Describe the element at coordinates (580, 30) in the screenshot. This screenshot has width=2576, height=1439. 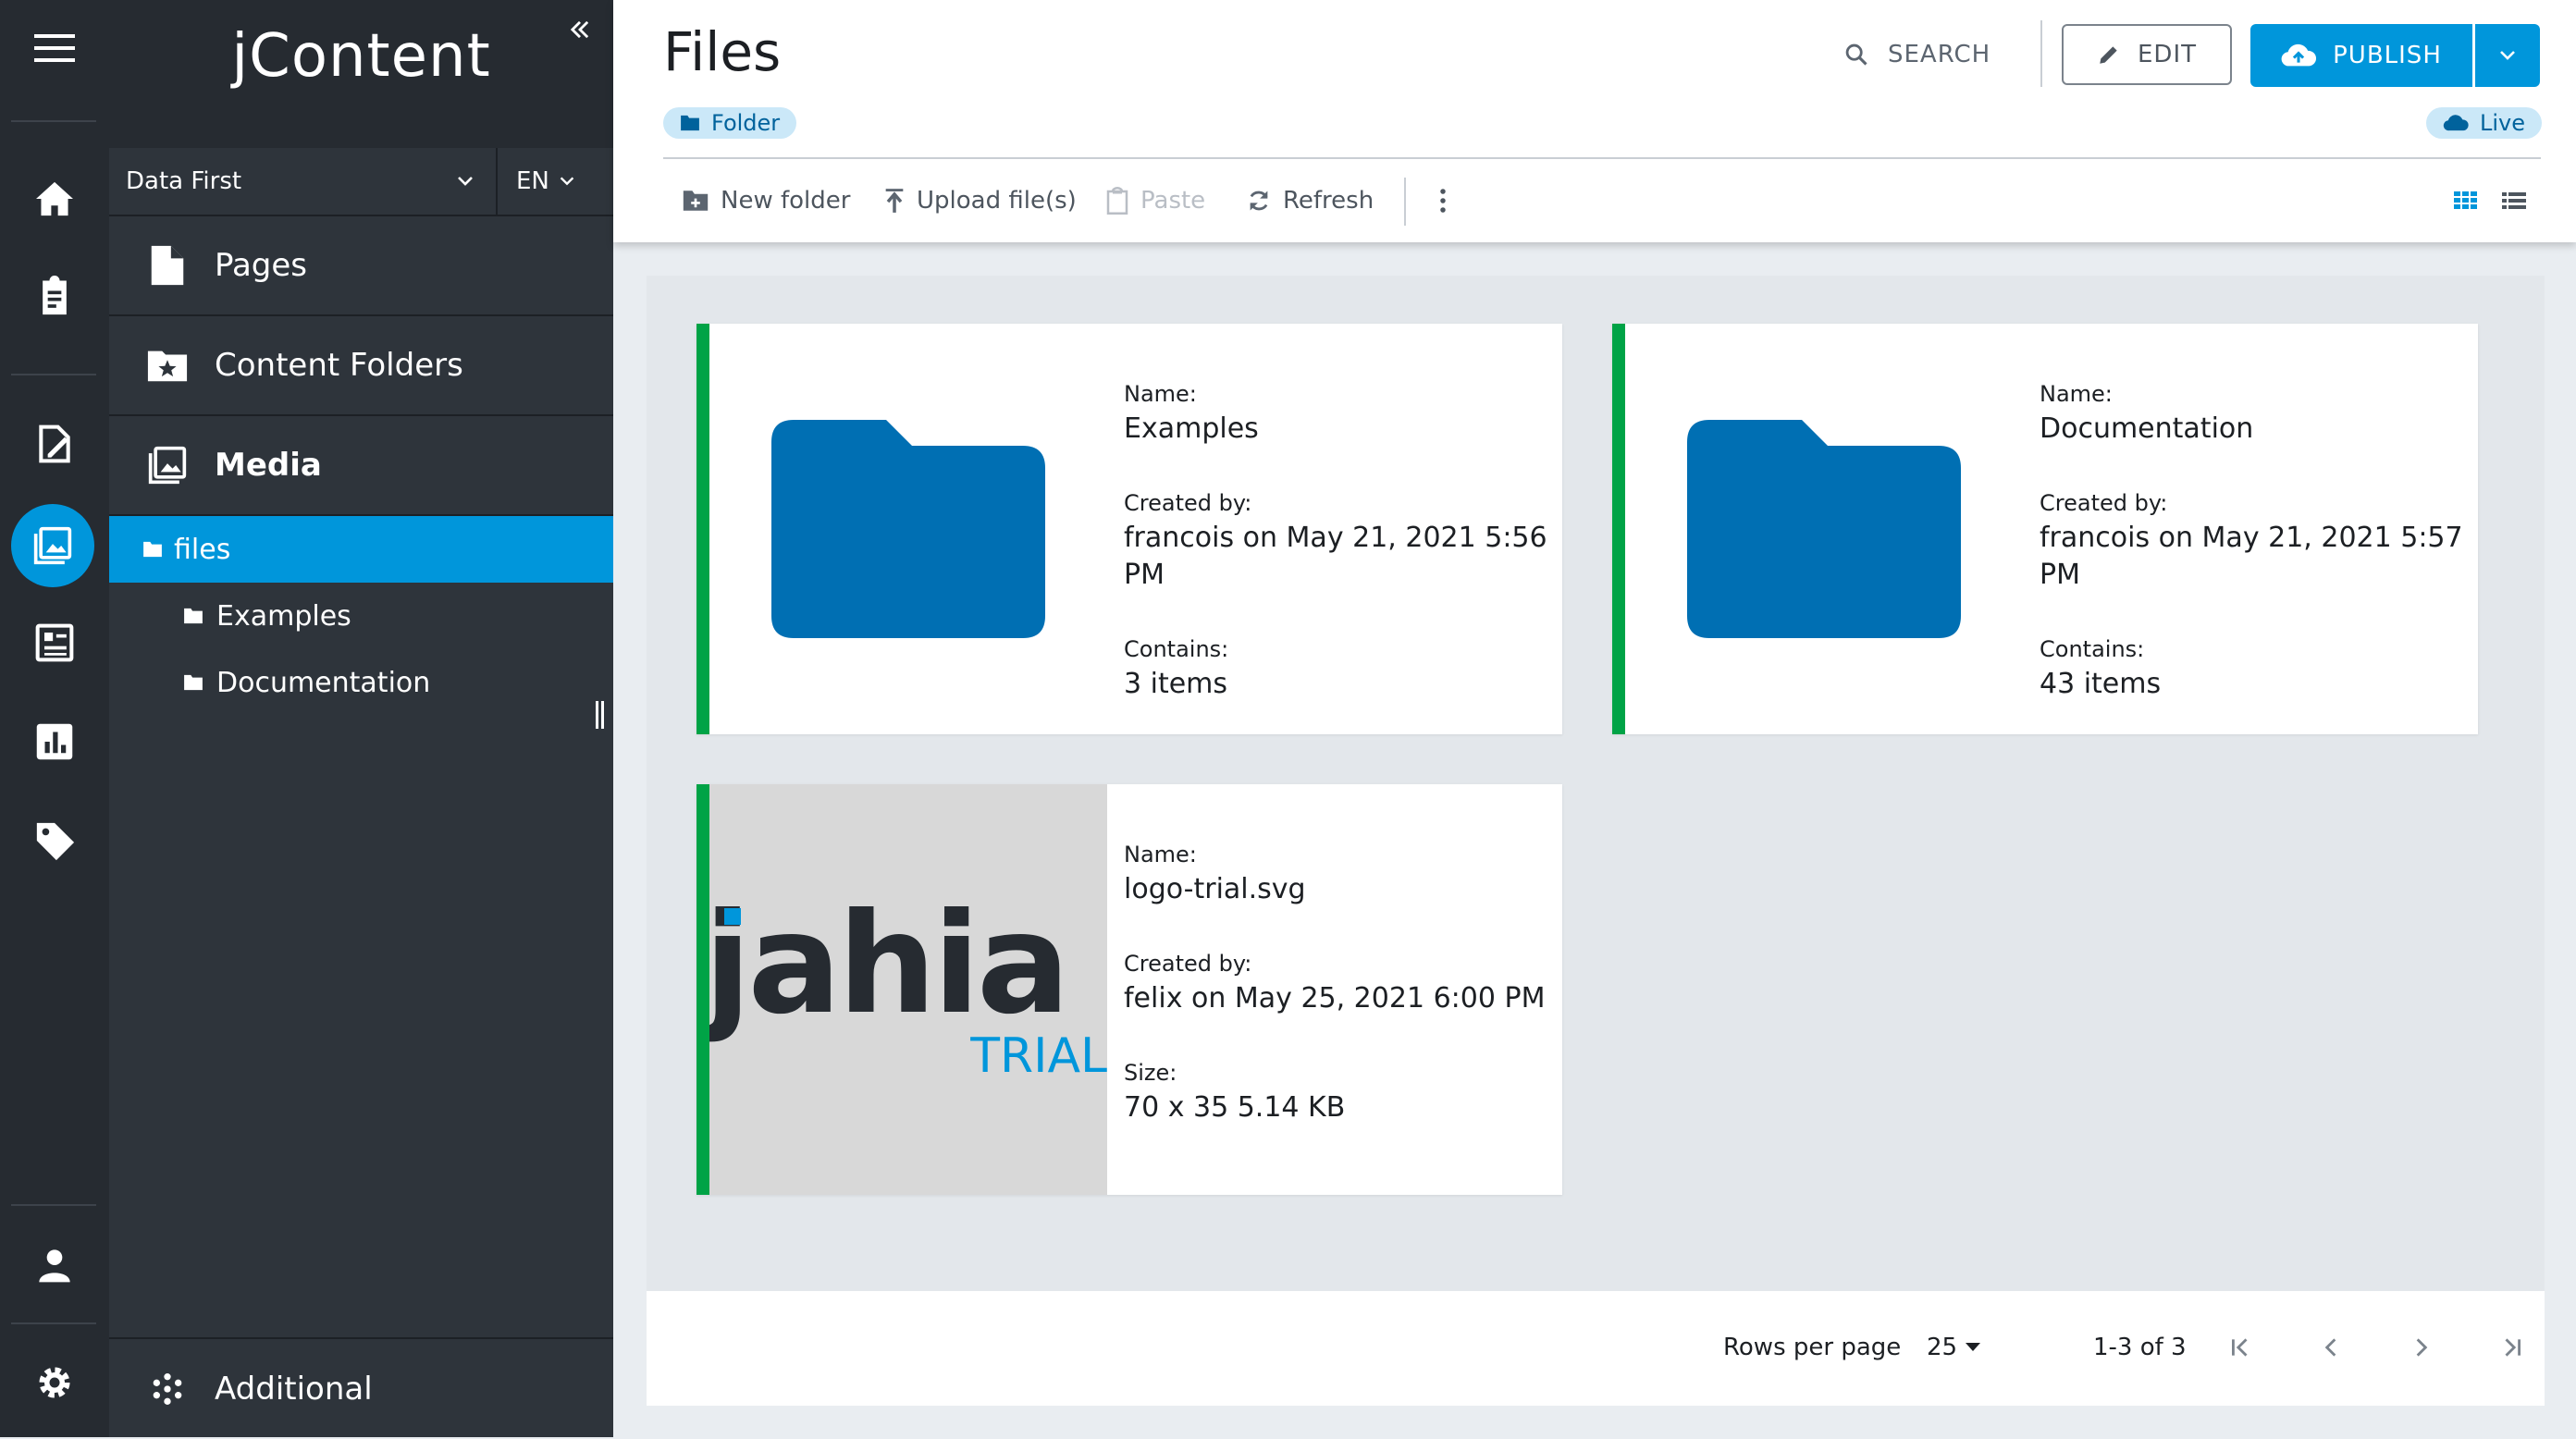
I see `double-chevron-left-icon` at that location.